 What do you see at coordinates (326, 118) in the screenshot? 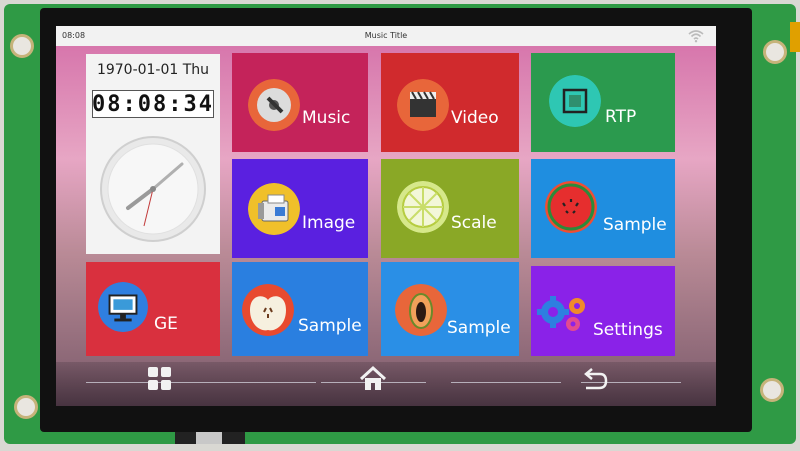
I see `tile-music-label: Music` at bounding box center [326, 118].